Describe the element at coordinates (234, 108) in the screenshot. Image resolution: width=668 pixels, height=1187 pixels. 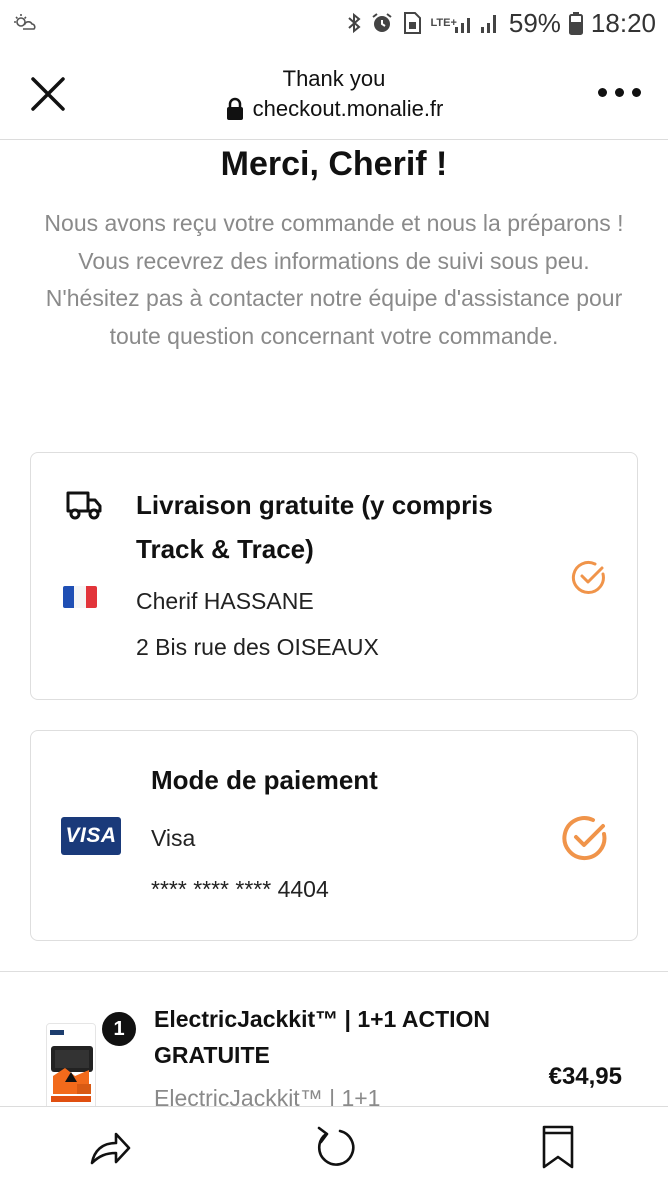
I see `lock-icon` at that location.